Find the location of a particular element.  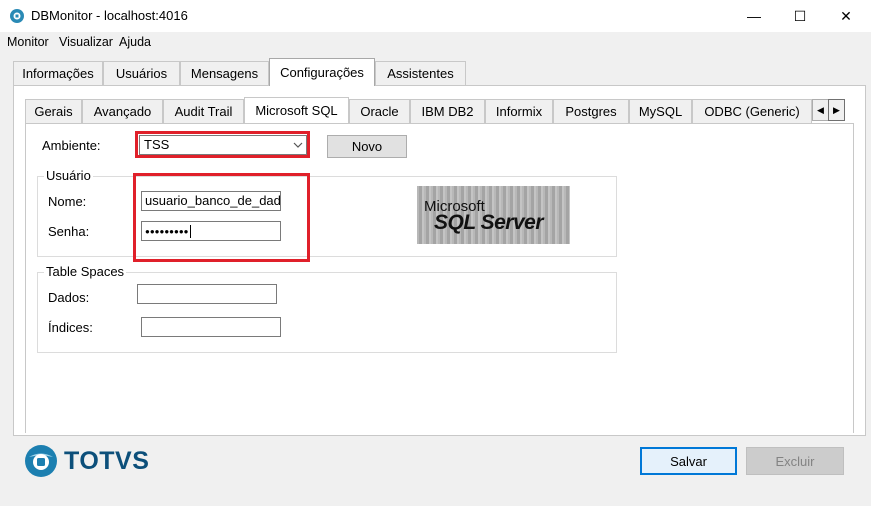

tab-audit-trail: Audit Trail is located at coordinates (203, 111).